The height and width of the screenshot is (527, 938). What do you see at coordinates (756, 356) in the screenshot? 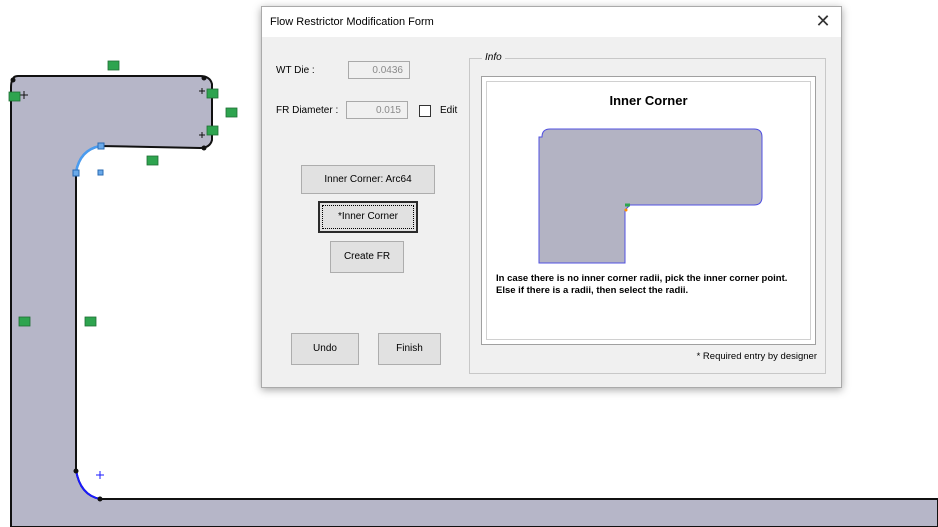
I see `required-note: * Required entry by designer` at bounding box center [756, 356].